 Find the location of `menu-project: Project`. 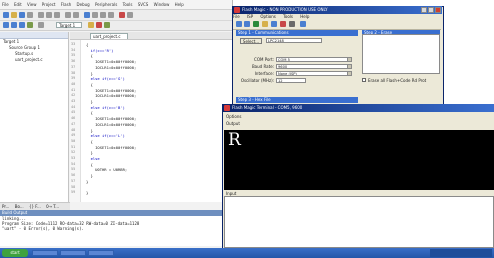

menu-project: Project is located at coordinates (49, 4).